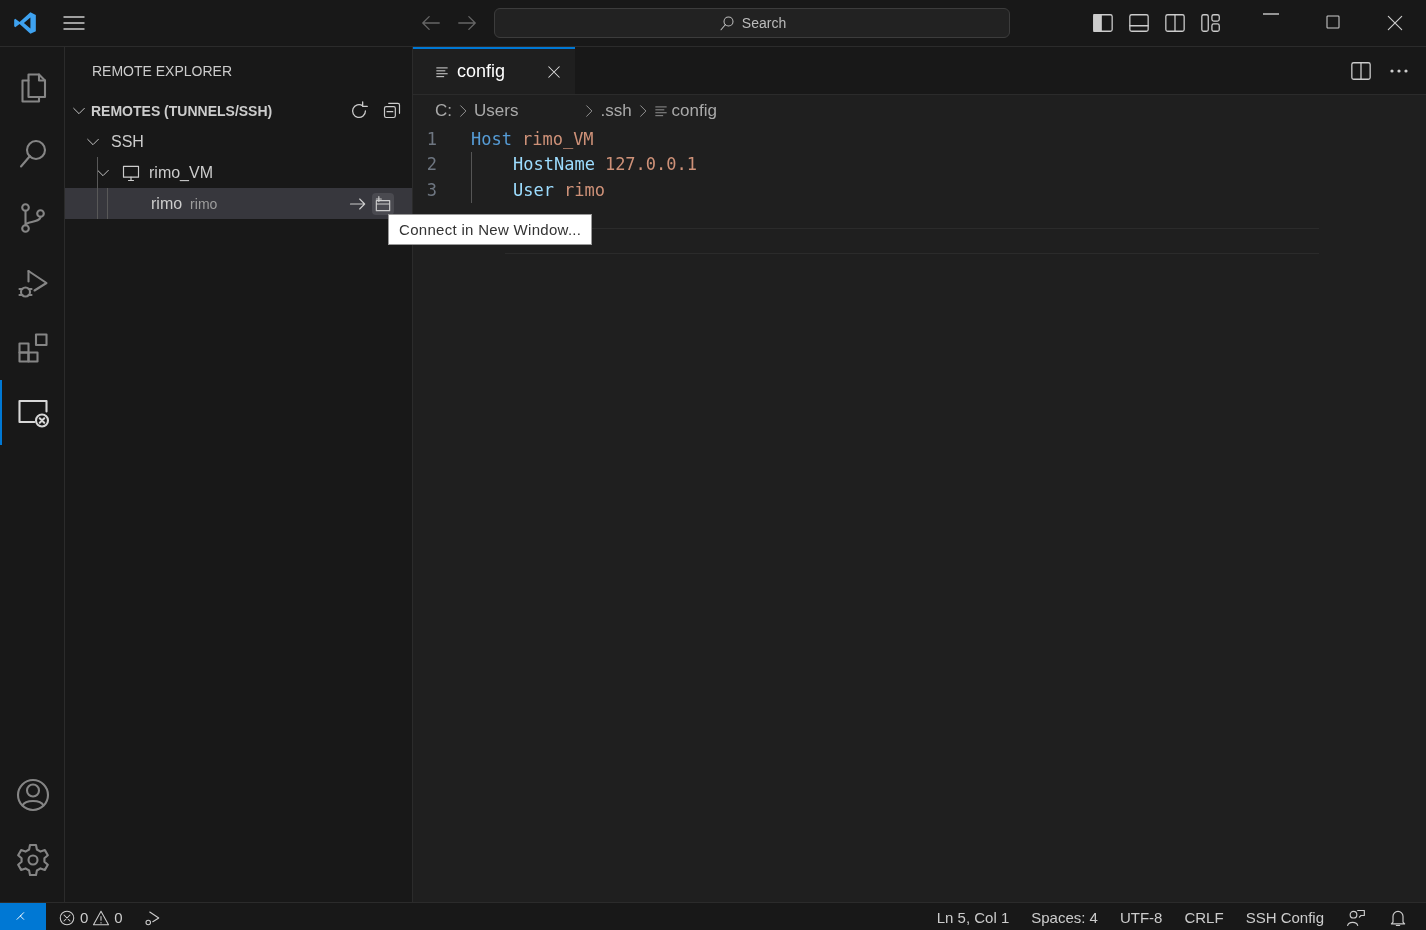 This screenshot has width=1426, height=930. Describe the element at coordinates (238, 141) in the screenshot. I see `tree-item: SSH` at that location.